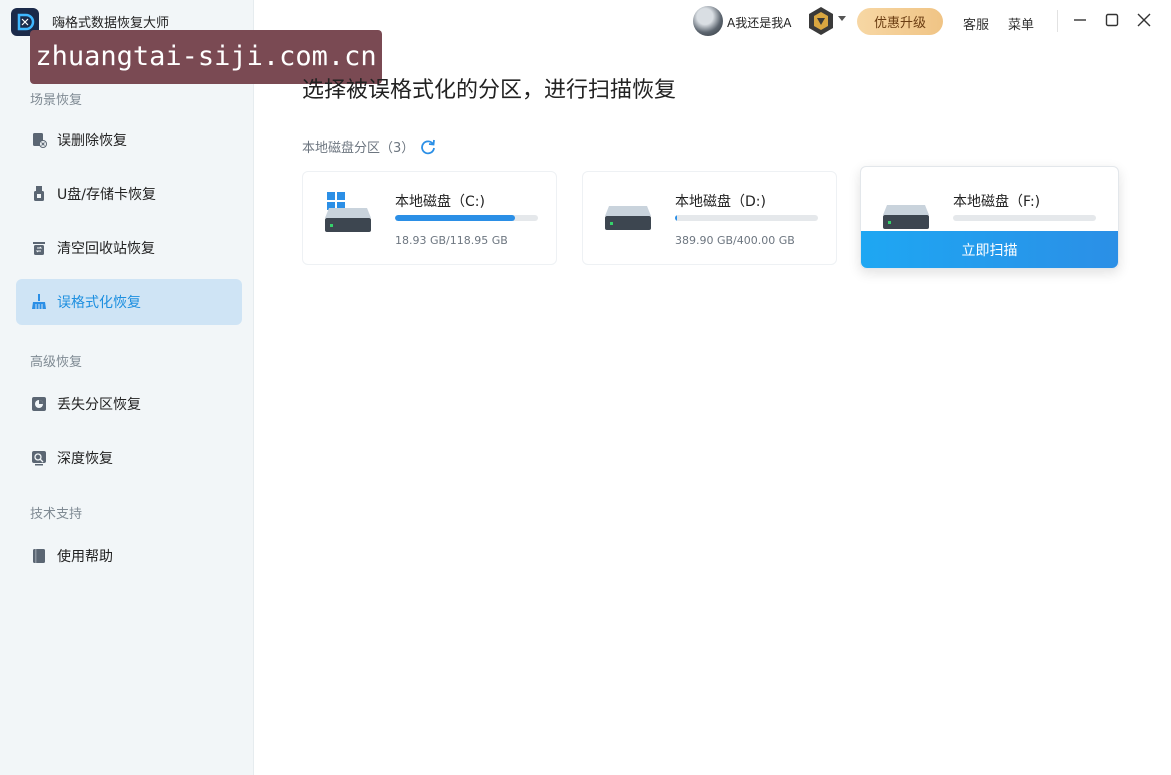  I want to click on sidebar-item-partition: 丢失分区恢复, so click(129, 404).